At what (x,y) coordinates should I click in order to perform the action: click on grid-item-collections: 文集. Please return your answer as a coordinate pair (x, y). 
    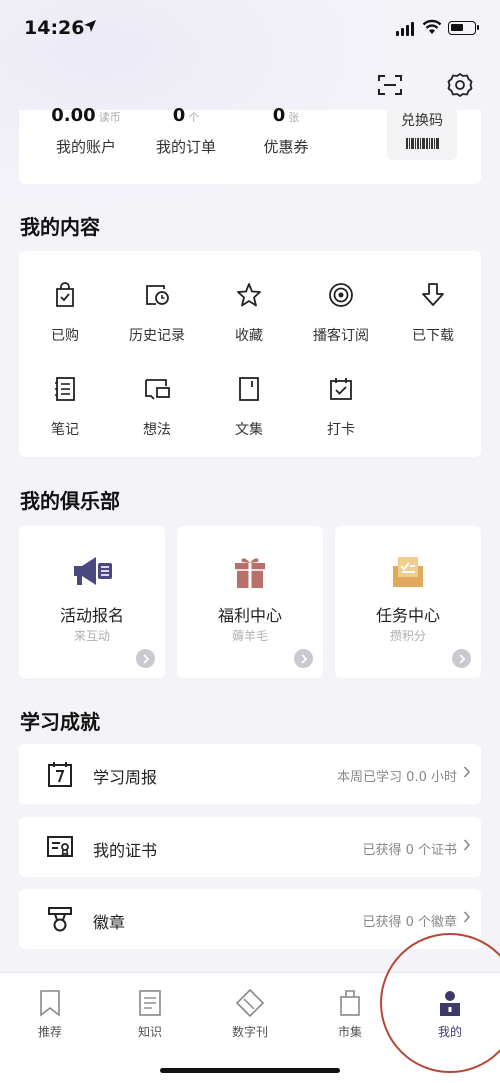
    Looking at the image, I should click on (249, 407).